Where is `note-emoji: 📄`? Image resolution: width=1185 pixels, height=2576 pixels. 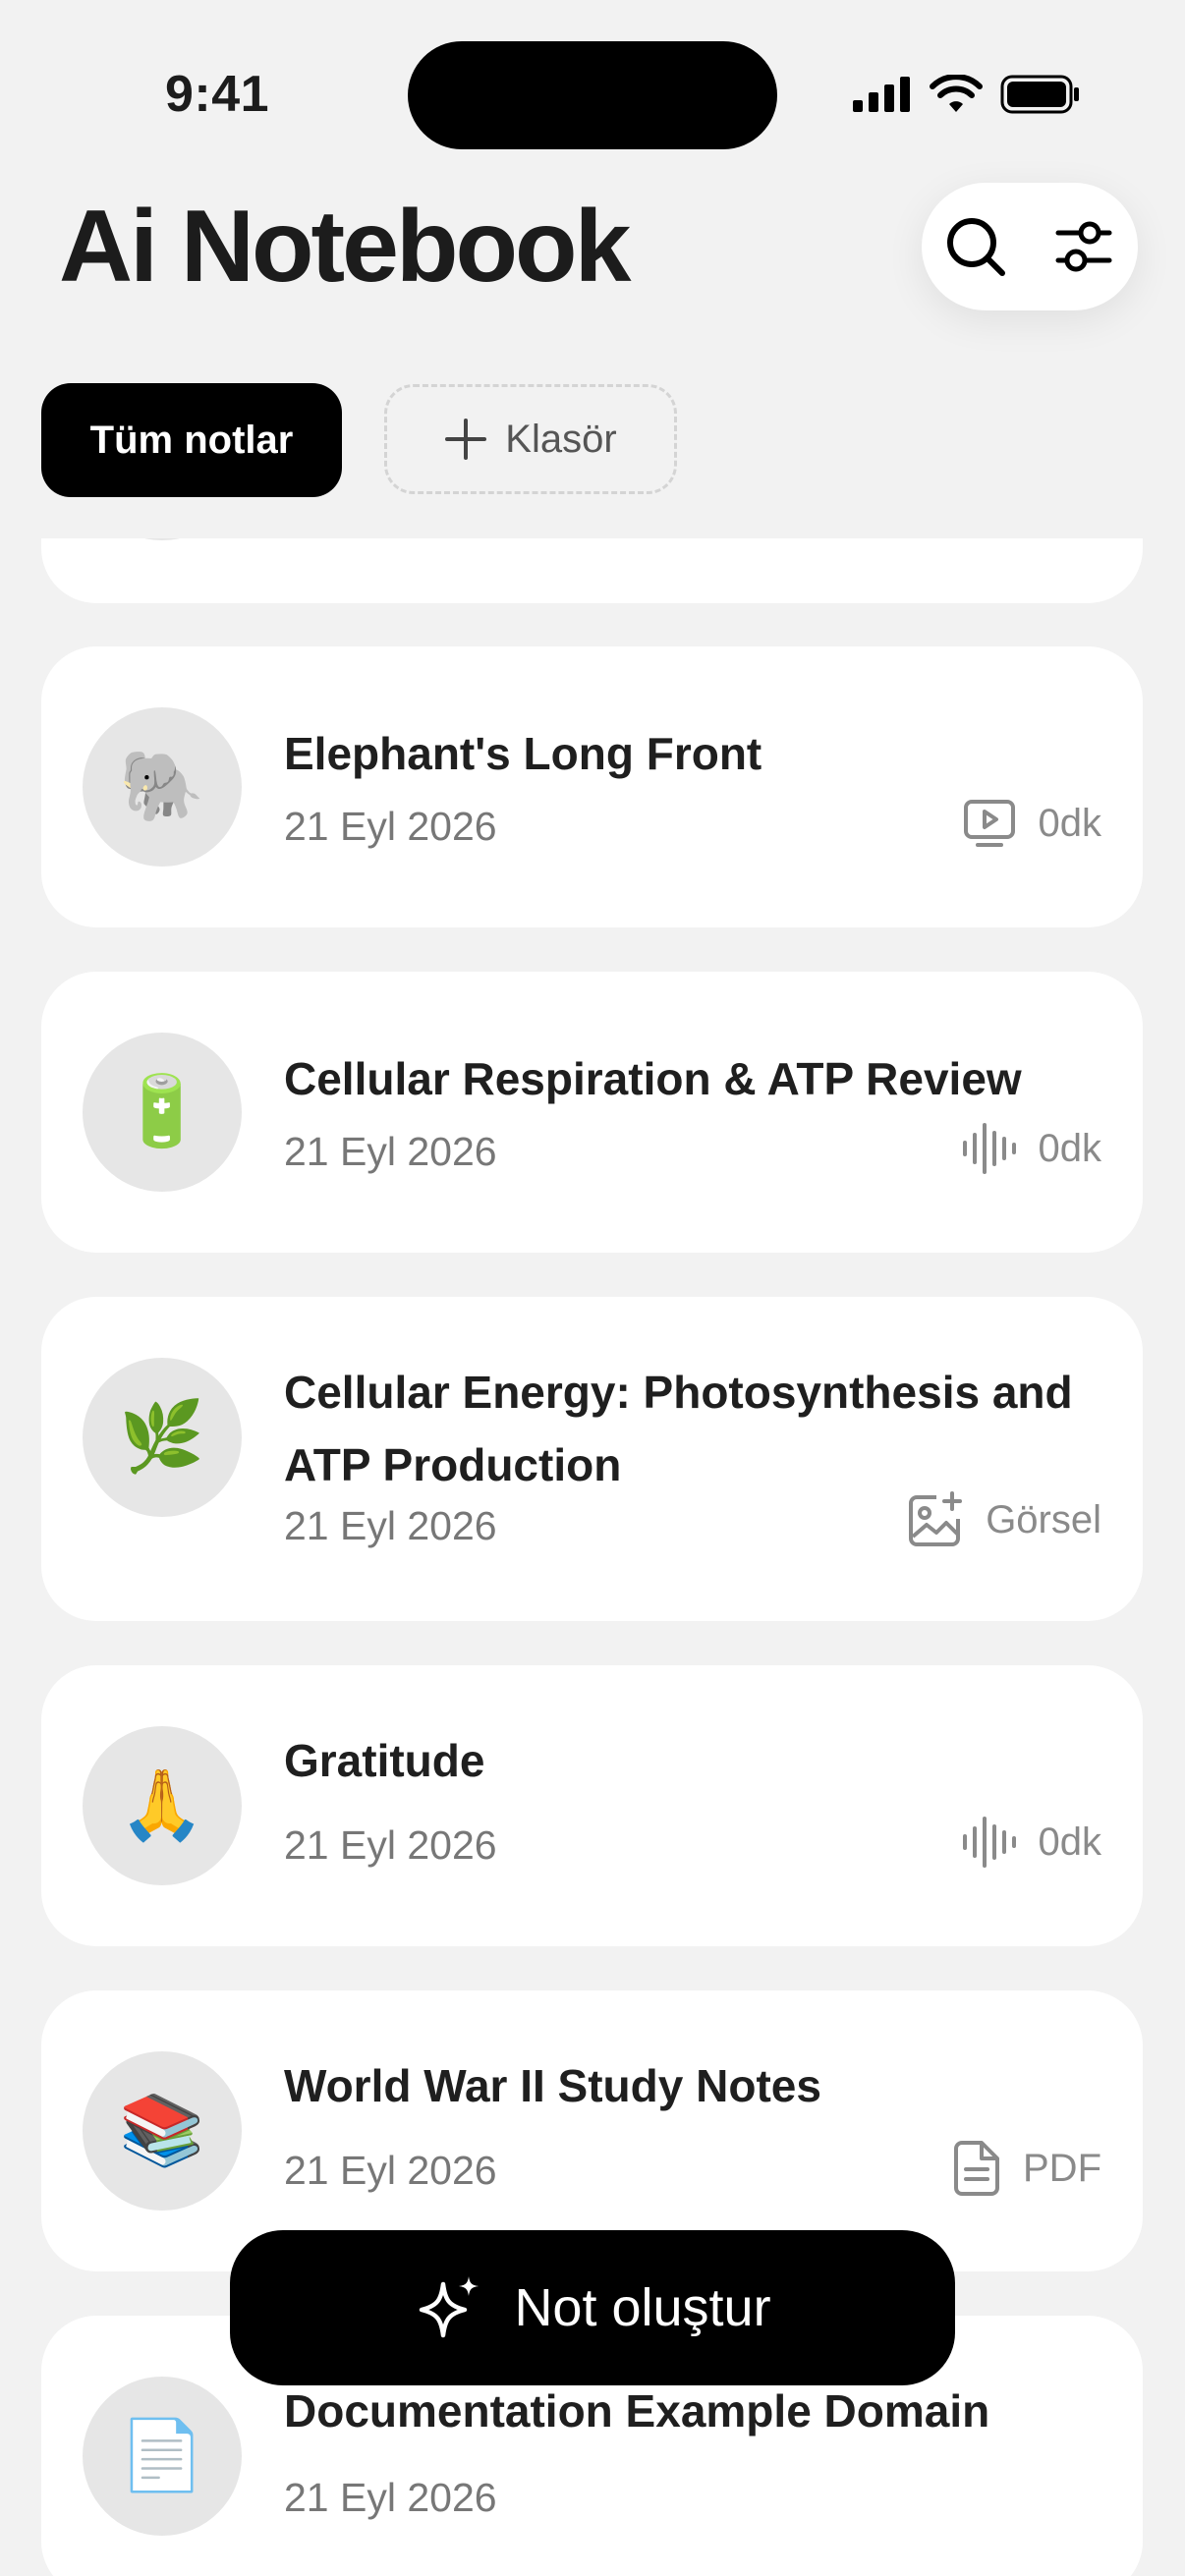
note-emoji: 📄 is located at coordinates (163, 2456).